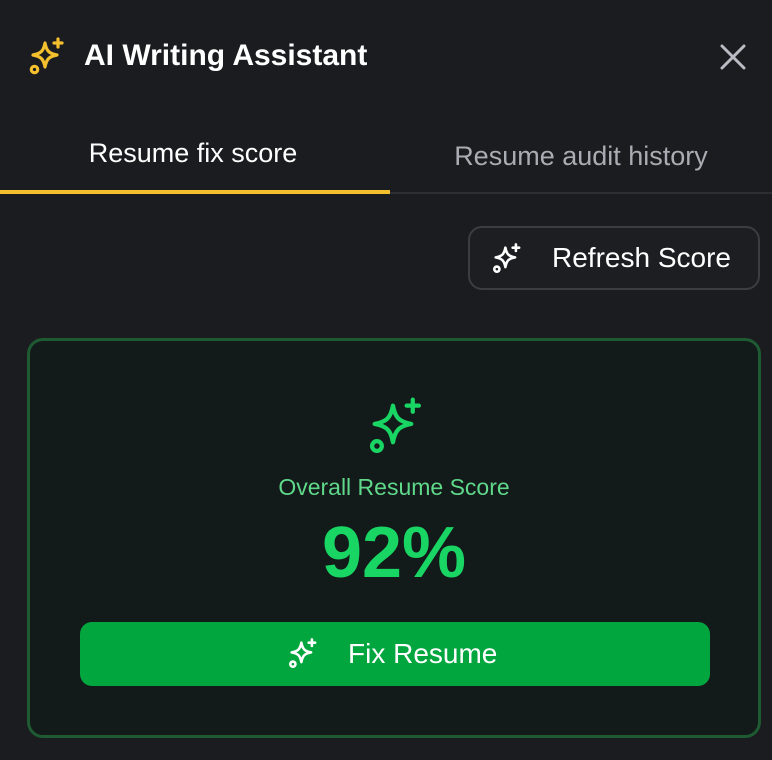 This screenshot has height=760, width=772. I want to click on panel-header: AI Writing Assistant, so click(386, 56).